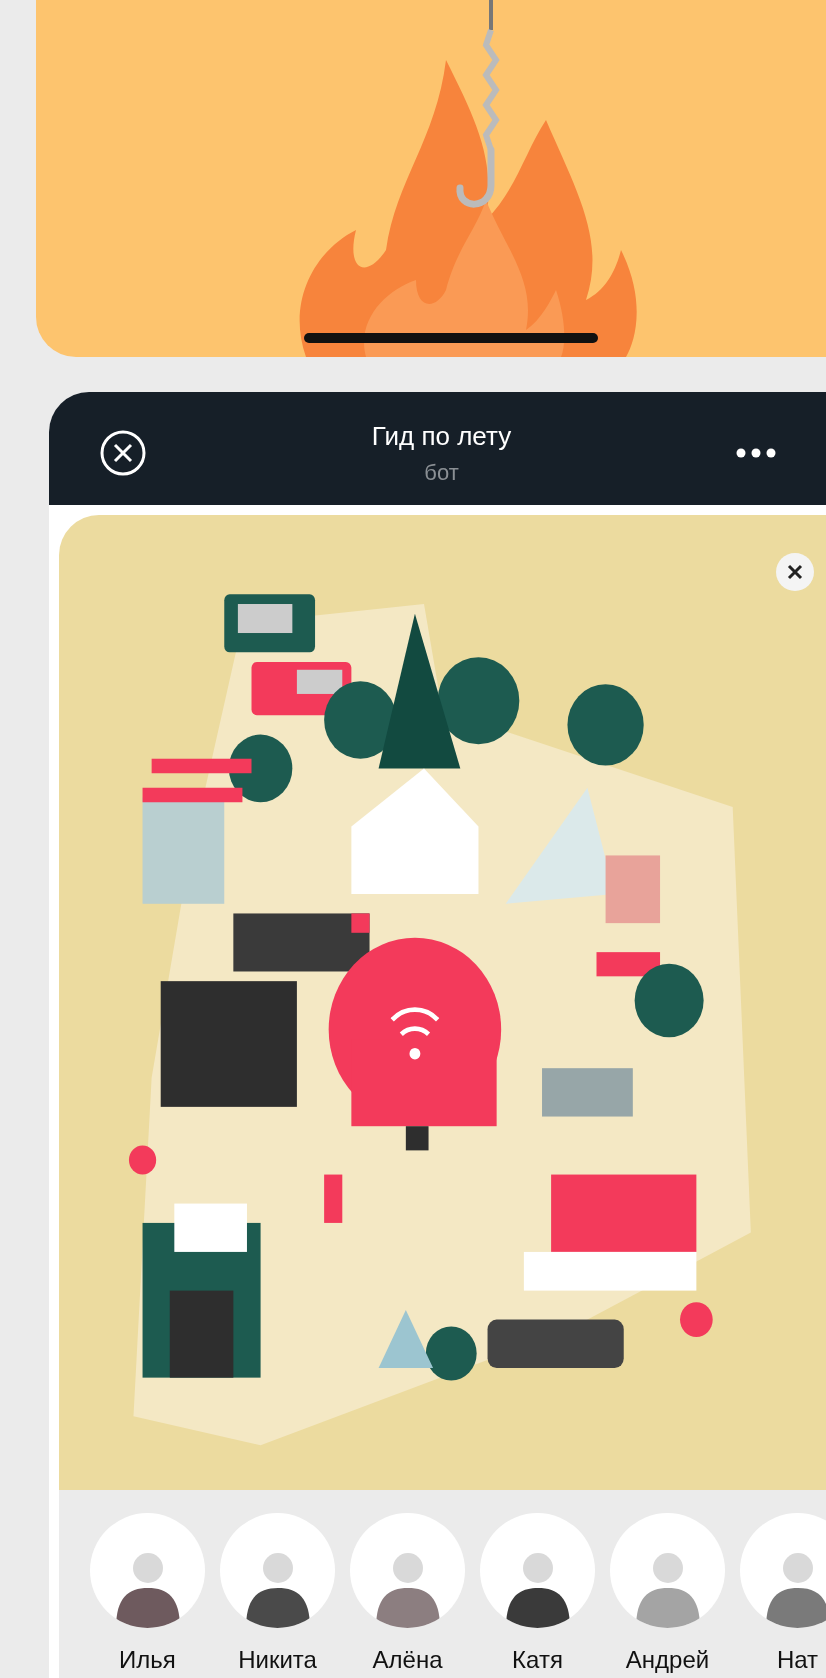 This screenshot has width=826, height=1678. What do you see at coordinates (407, 1660) in the screenshot?
I see `contact-name: Алёна` at bounding box center [407, 1660].